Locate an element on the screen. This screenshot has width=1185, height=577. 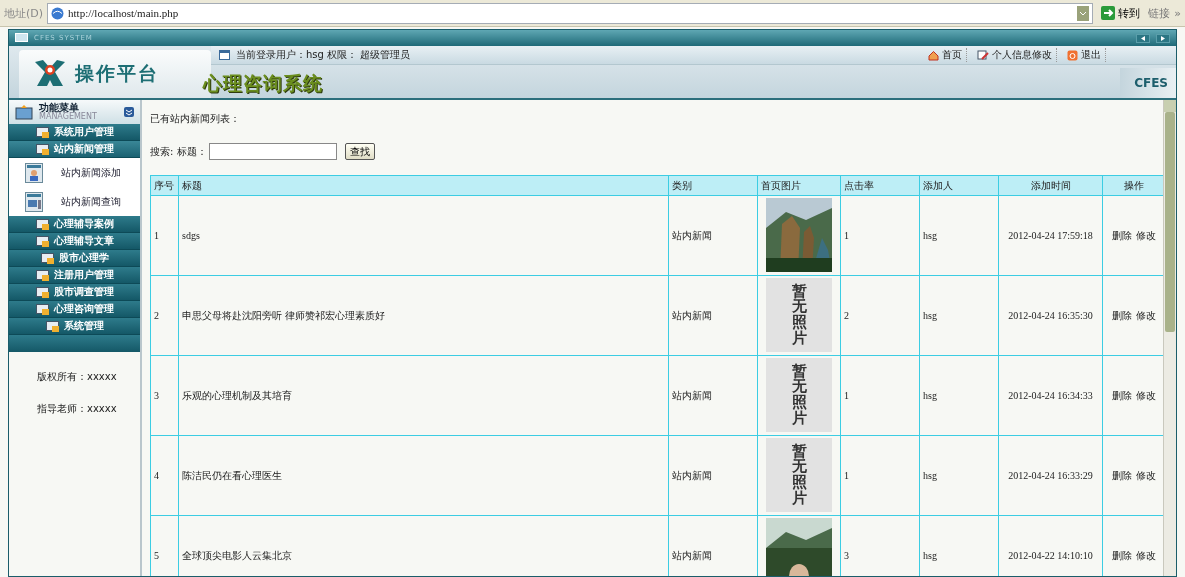
table-cell: 3 is located at coordinates (164, 395).